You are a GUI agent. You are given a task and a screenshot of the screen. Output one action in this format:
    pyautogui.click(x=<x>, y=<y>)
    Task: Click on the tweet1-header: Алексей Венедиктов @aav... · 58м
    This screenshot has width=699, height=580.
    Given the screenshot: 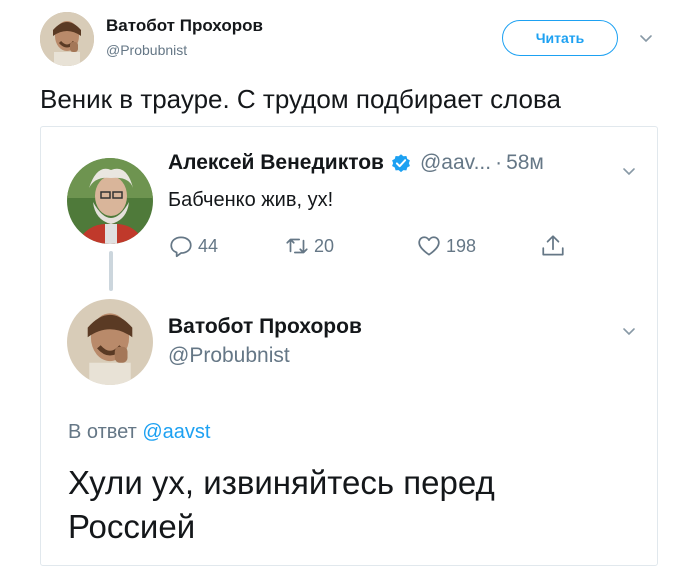 What is the action you would take?
    pyautogui.click(x=356, y=163)
    